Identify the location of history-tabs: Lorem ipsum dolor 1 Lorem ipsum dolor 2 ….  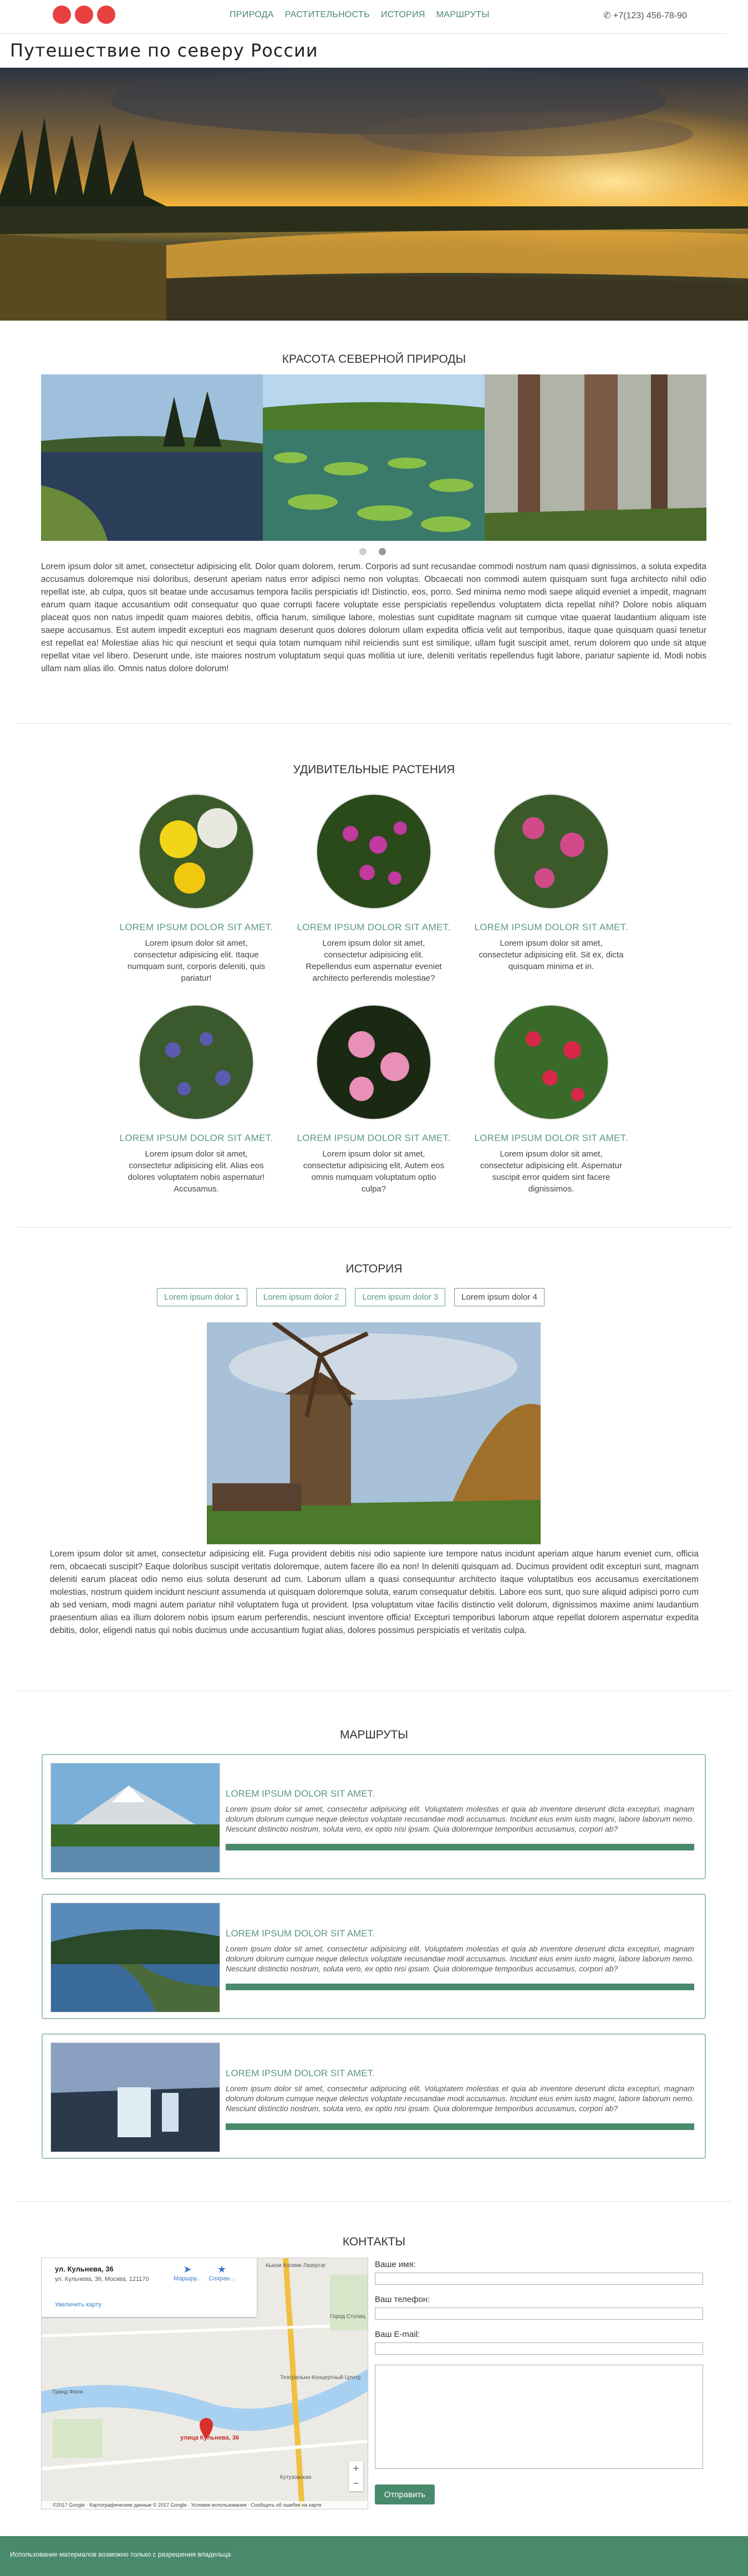
(351, 1297).